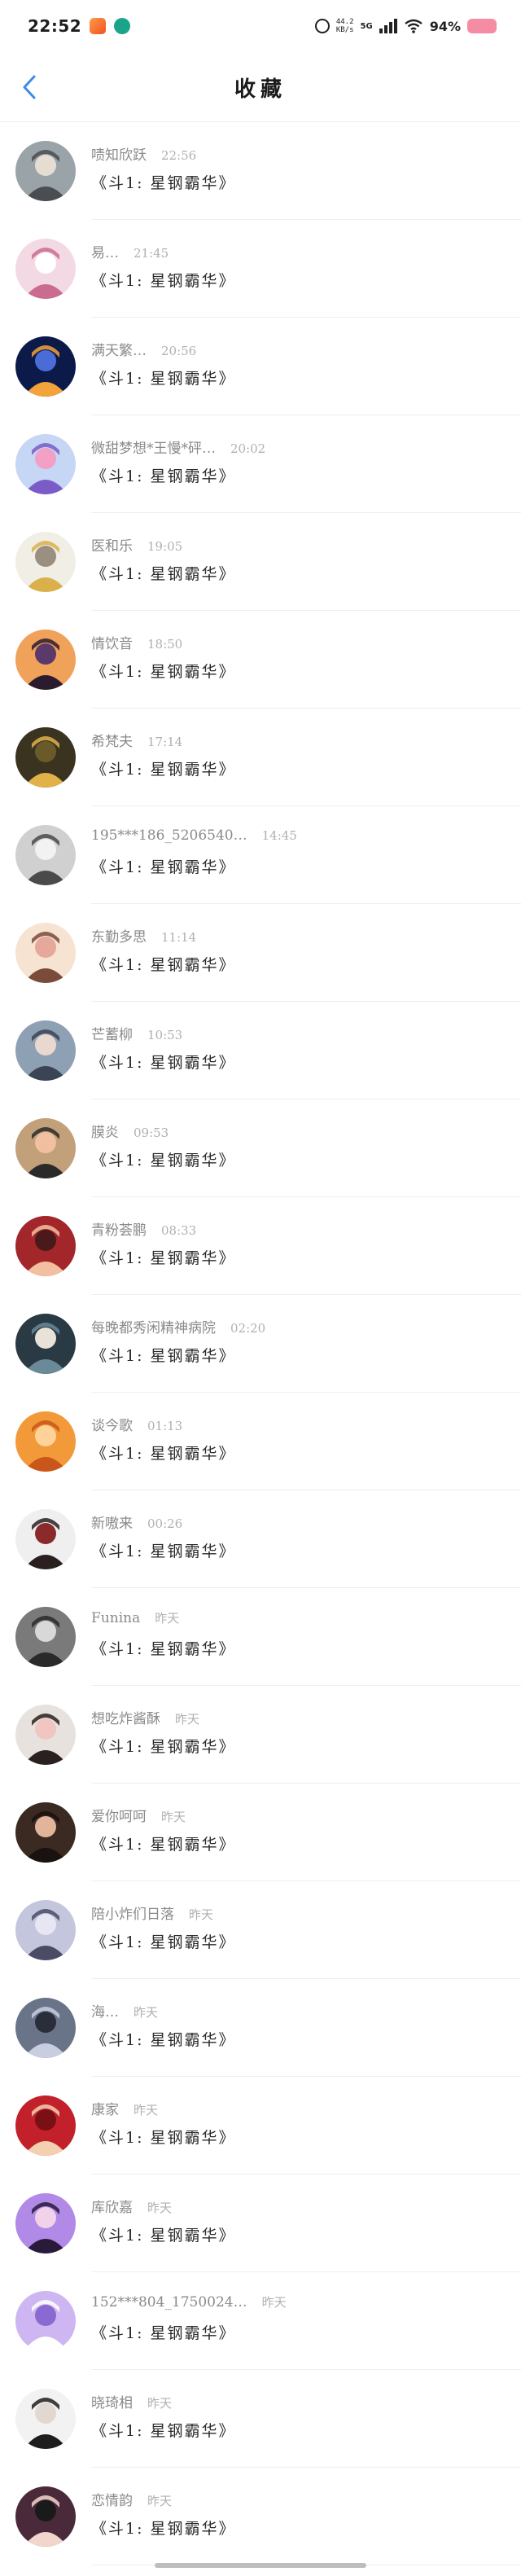 The image size is (521, 2576). I want to click on list-item: 晓琦相 昨天 《斗1: 星钢霸华》, so click(260, 2419).